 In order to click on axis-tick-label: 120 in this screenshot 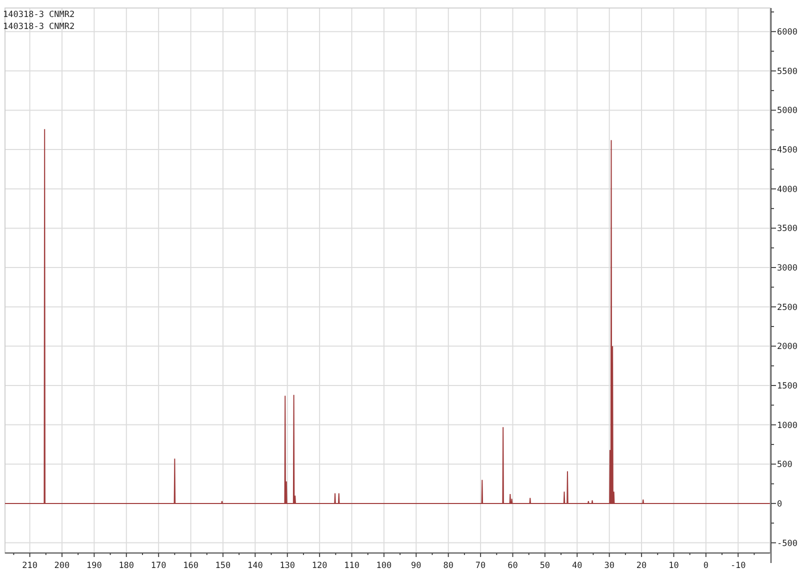, I will do `click(320, 566)`.